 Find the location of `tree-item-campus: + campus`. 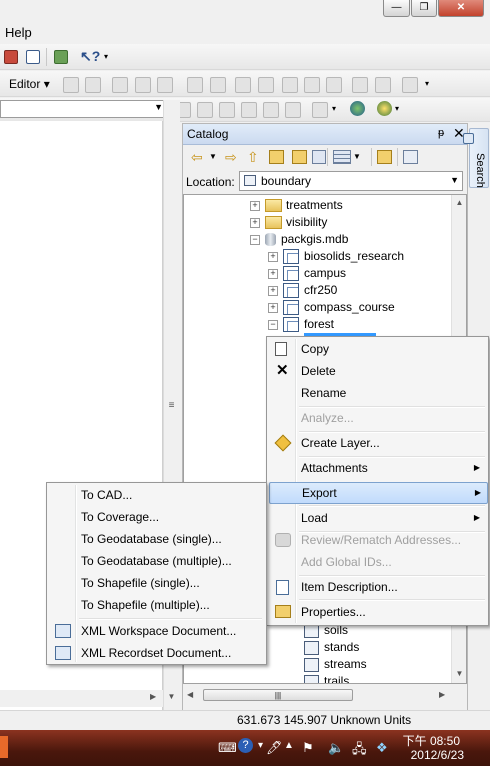

tree-item-campus: + campus is located at coordinates (307, 273).